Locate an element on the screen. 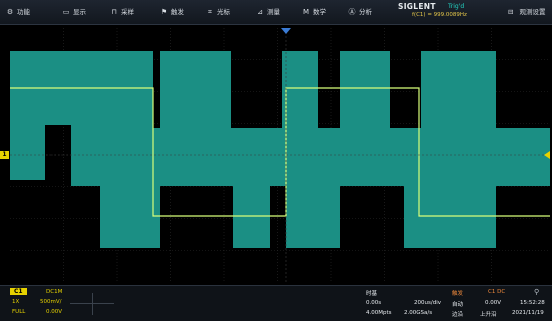 The image size is (552, 321). channel-offset-marker: 1 is located at coordinates (4, 155).